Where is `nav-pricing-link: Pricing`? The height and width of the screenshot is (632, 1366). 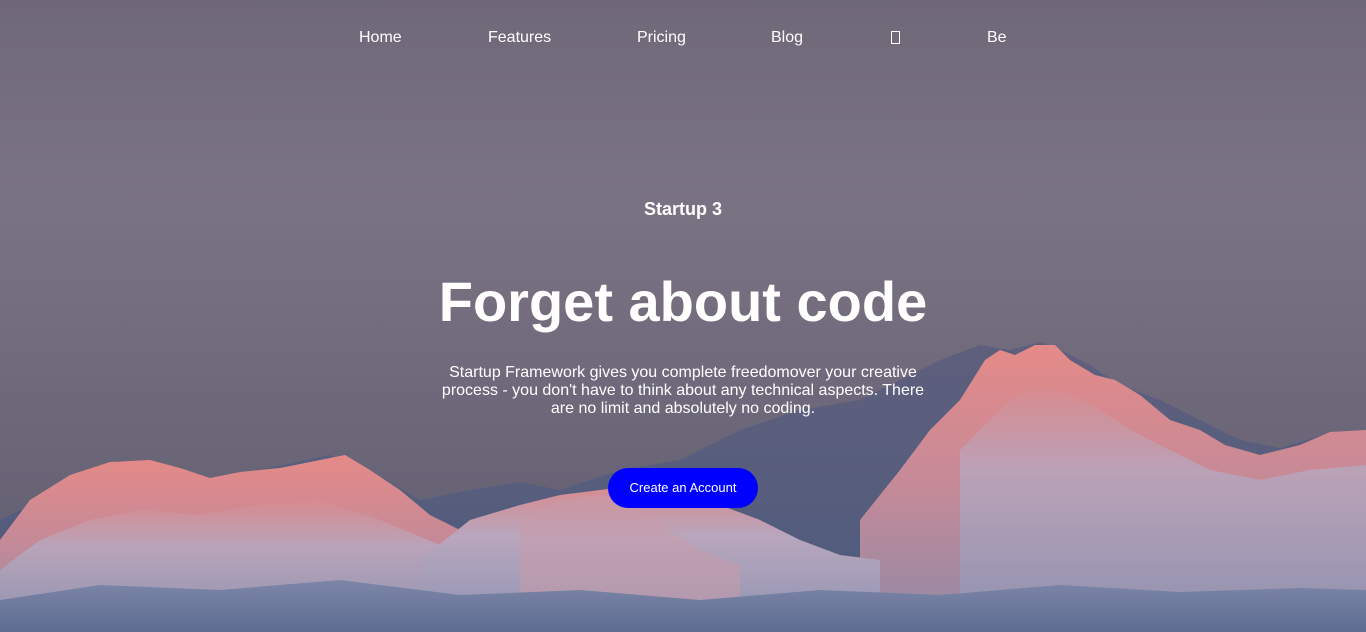
nav-pricing-link: Pricing is located at coordinates (661, 38).